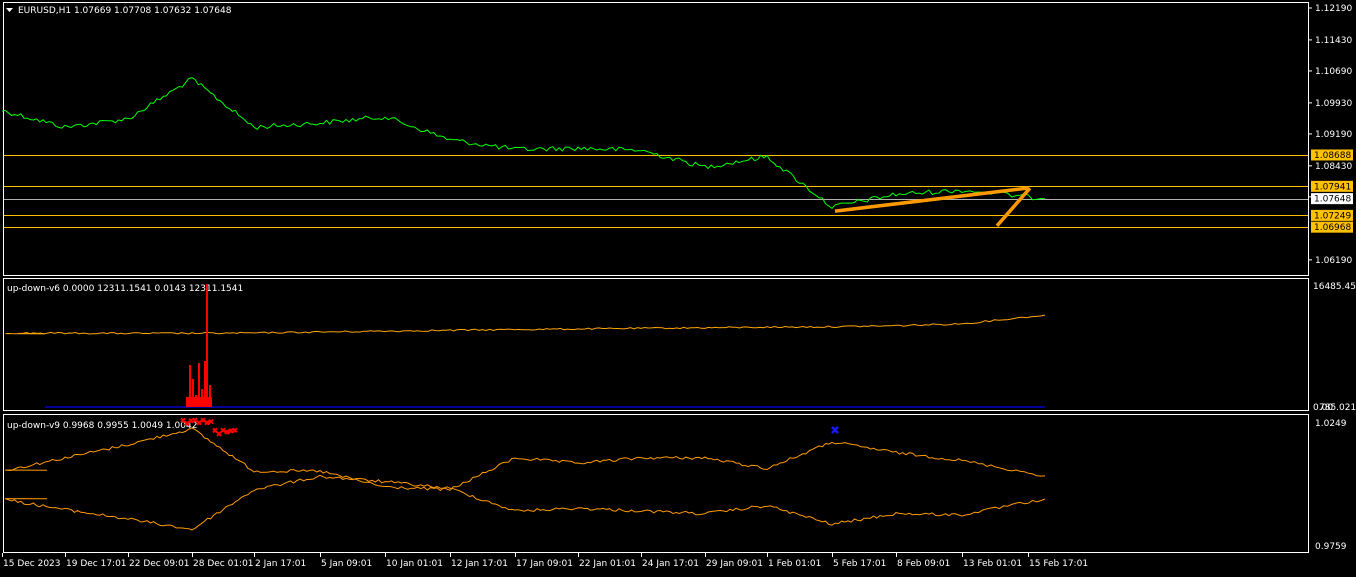  What do you see at coordinates (656, 191) in the screenshot?
I see `horizontal-levels` at bounding box center [656, 191].